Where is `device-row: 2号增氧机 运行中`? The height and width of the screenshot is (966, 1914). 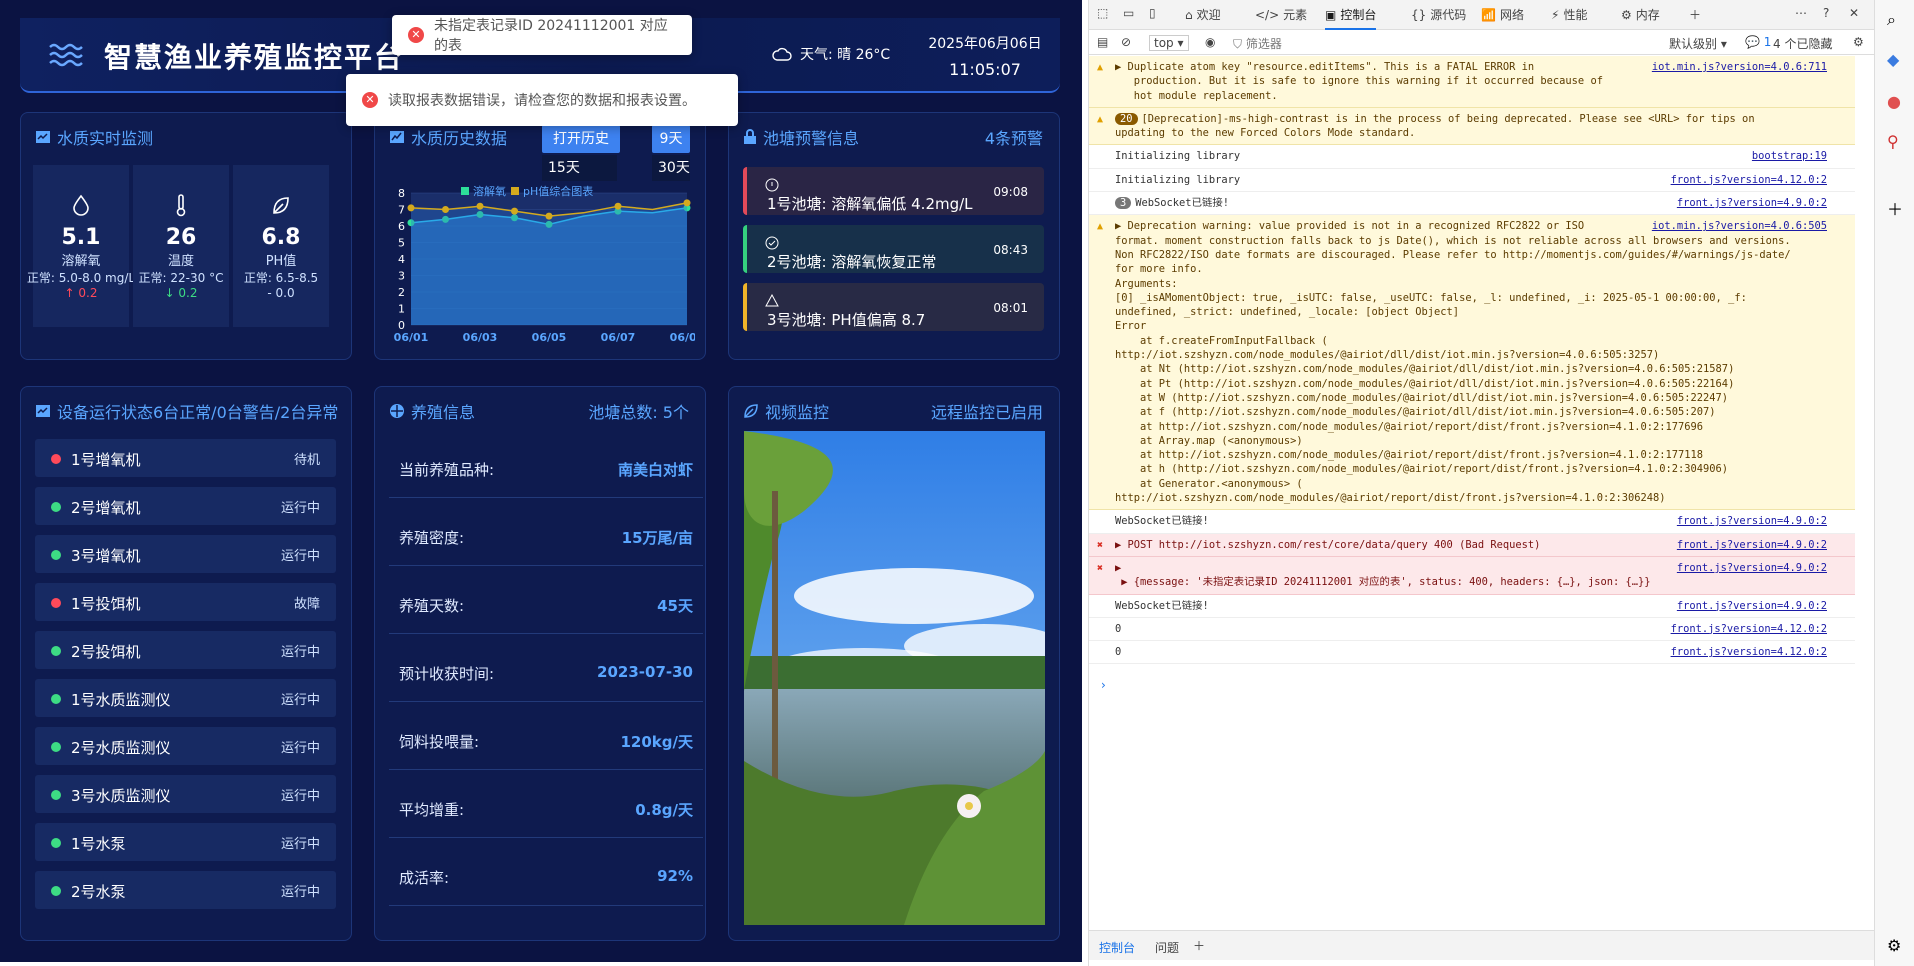
device-row: 2号增氧机 运行中 is located at coordinates (185, 506).